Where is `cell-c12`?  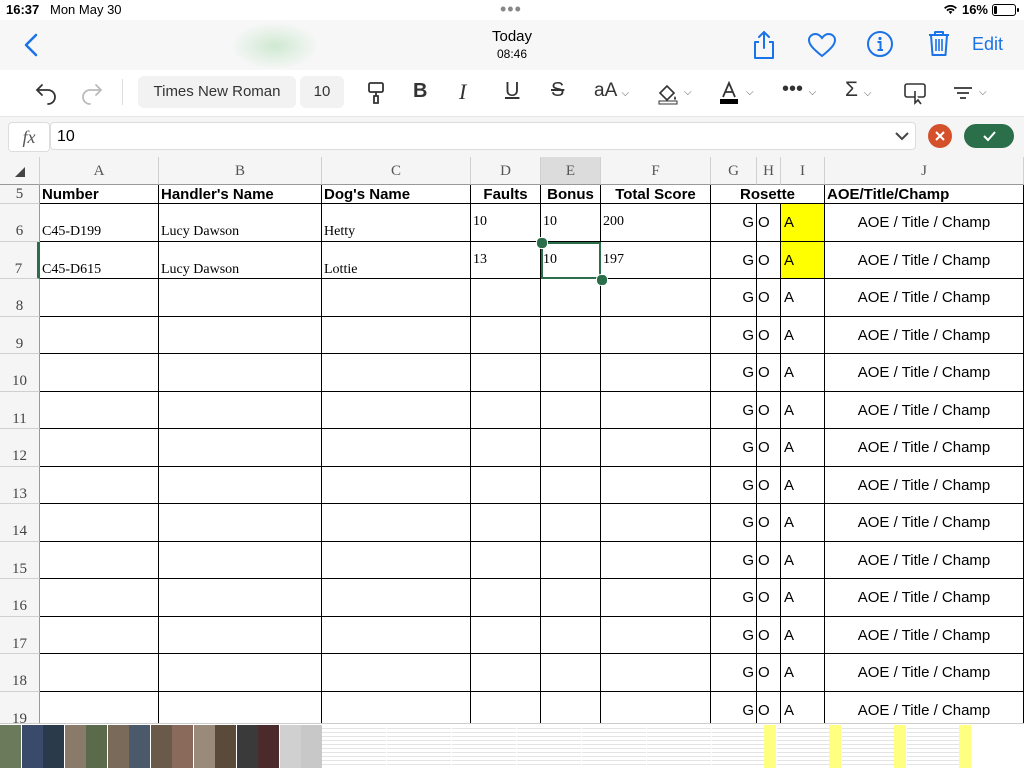 cell-c12 is located at coordinates (396, 448).